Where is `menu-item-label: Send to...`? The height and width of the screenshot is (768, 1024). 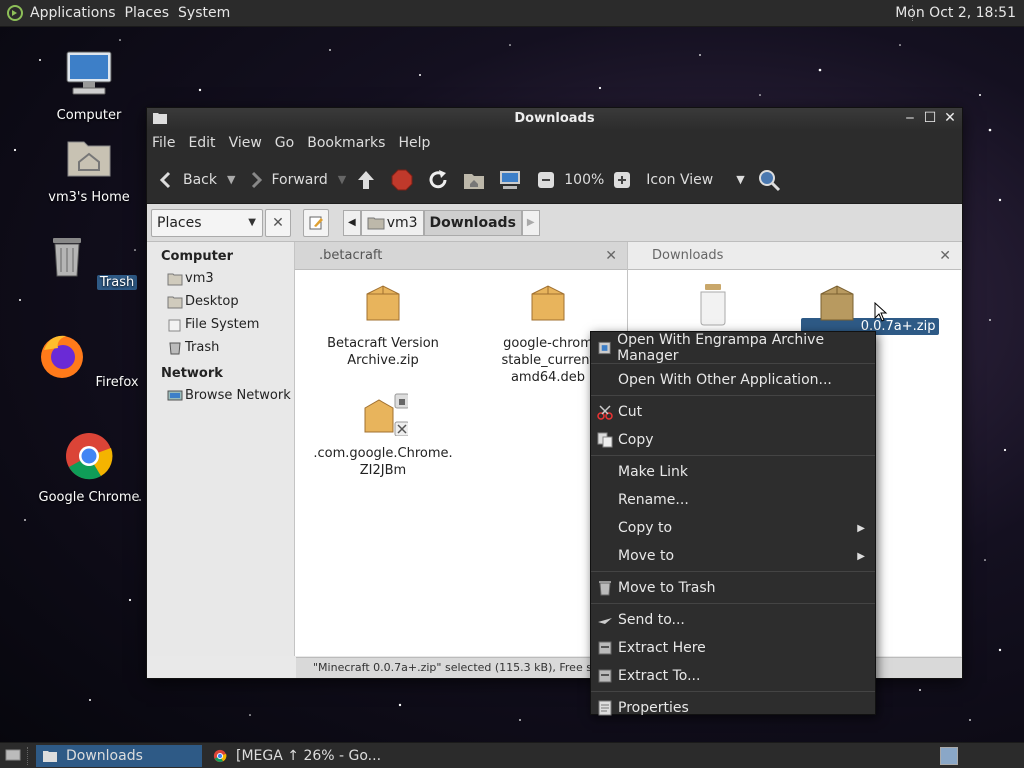
menu-item-label: Send to... is located at coordinates (651, 620).